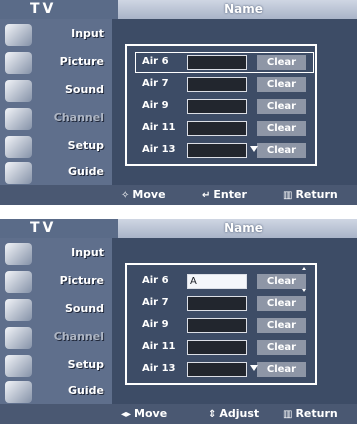 This screenshot has height=424, width=357. I want to click on channel-row: Air 6 Clear, so click(224, 62).